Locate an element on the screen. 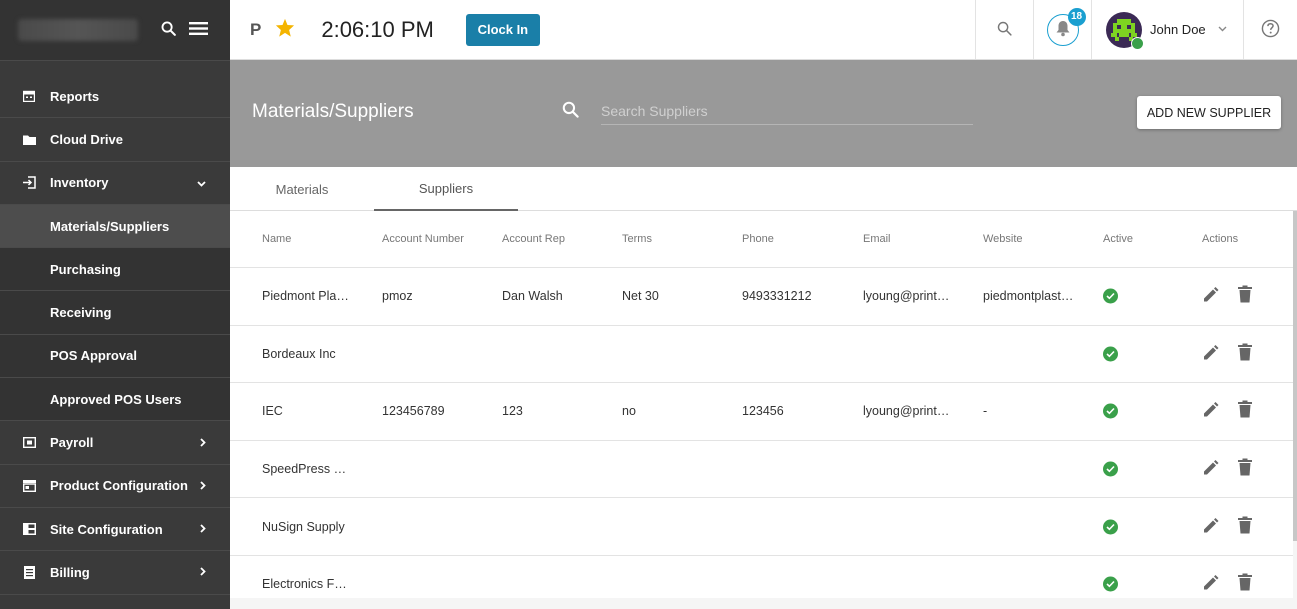 The height and width of the screenshot is (609, 1297). sidebar-item-product-configuration: Product Configuration is located at coordinates (115, 486).